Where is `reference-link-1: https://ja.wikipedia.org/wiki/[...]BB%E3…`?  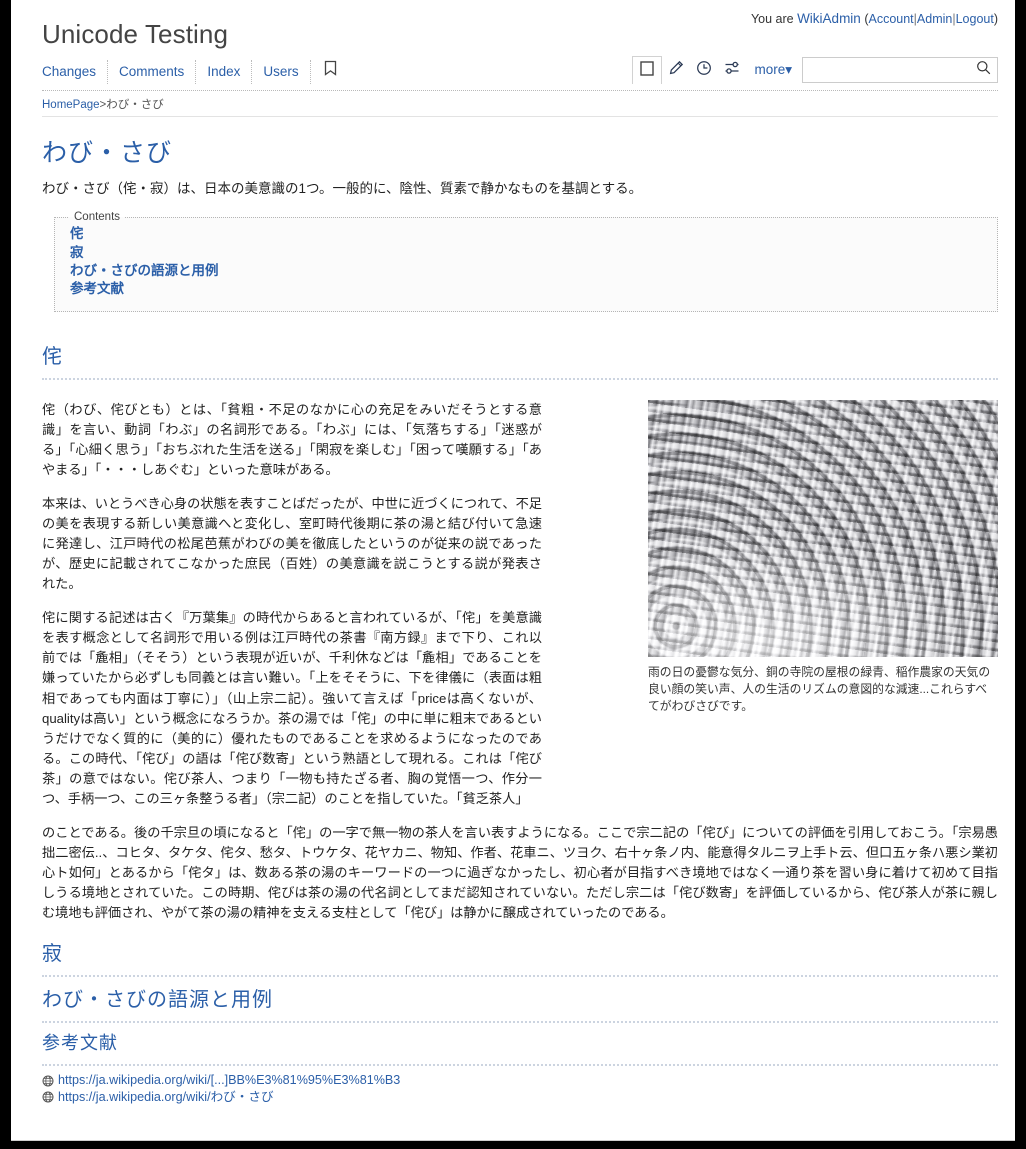
reference-link-1: https://ja.wikipedia.org/wiki/[...]BB%E3… is located at coordinates (229, 1080).